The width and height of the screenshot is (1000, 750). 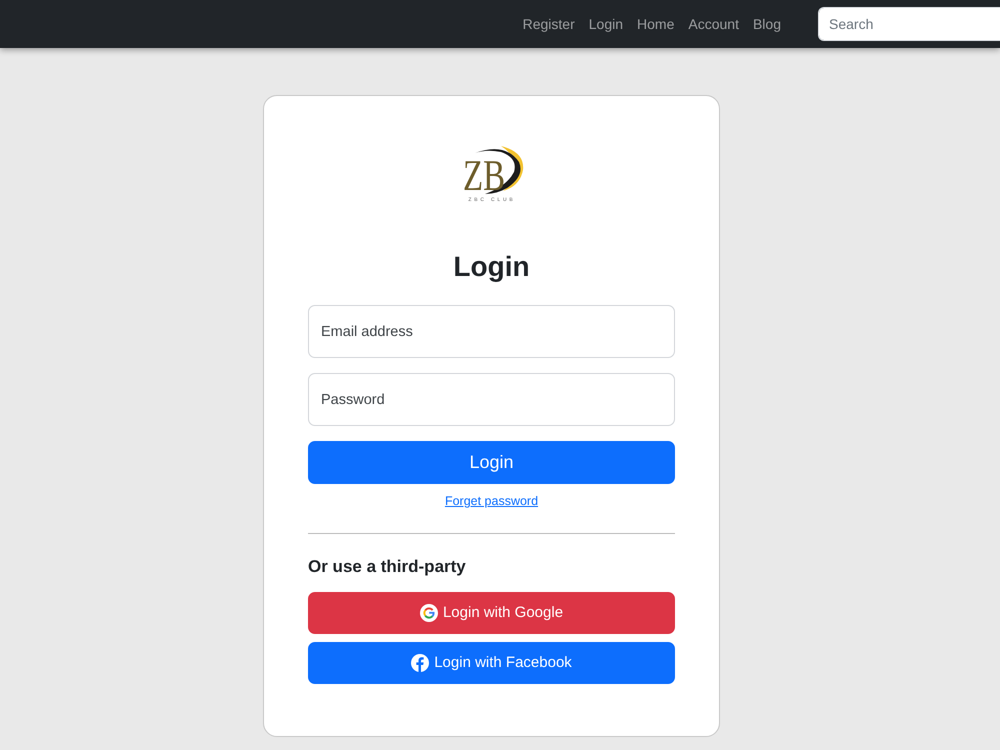 I want to click on nav-link: Blog, so click(x=767, y=24).